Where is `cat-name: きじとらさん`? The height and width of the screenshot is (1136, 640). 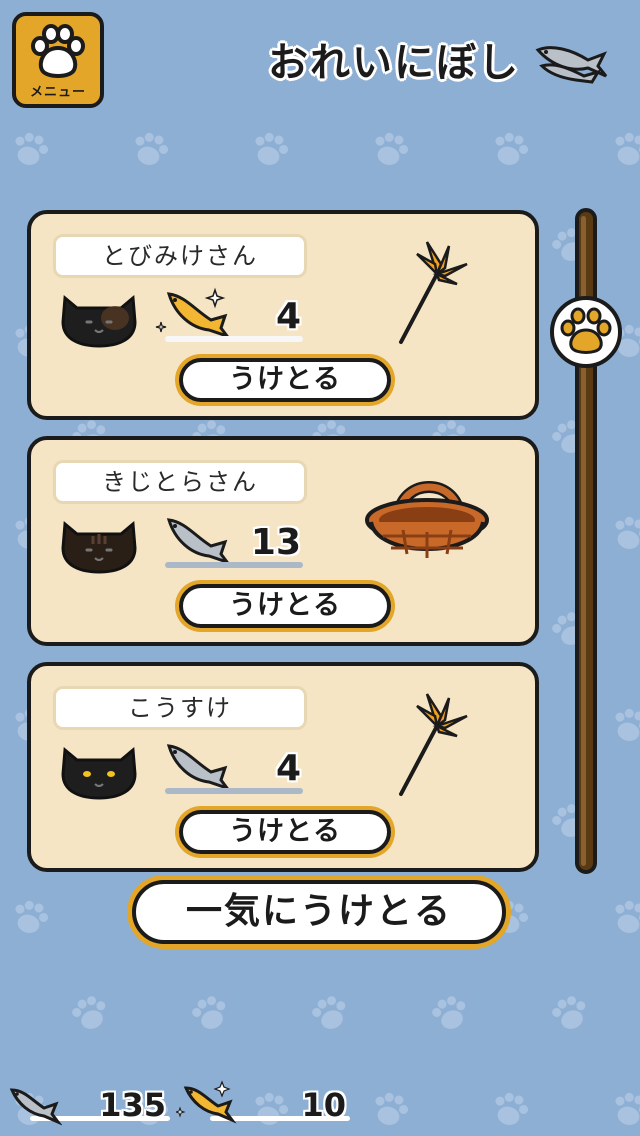 cat-name: きじとらさん is located at coordinates (180, 482).